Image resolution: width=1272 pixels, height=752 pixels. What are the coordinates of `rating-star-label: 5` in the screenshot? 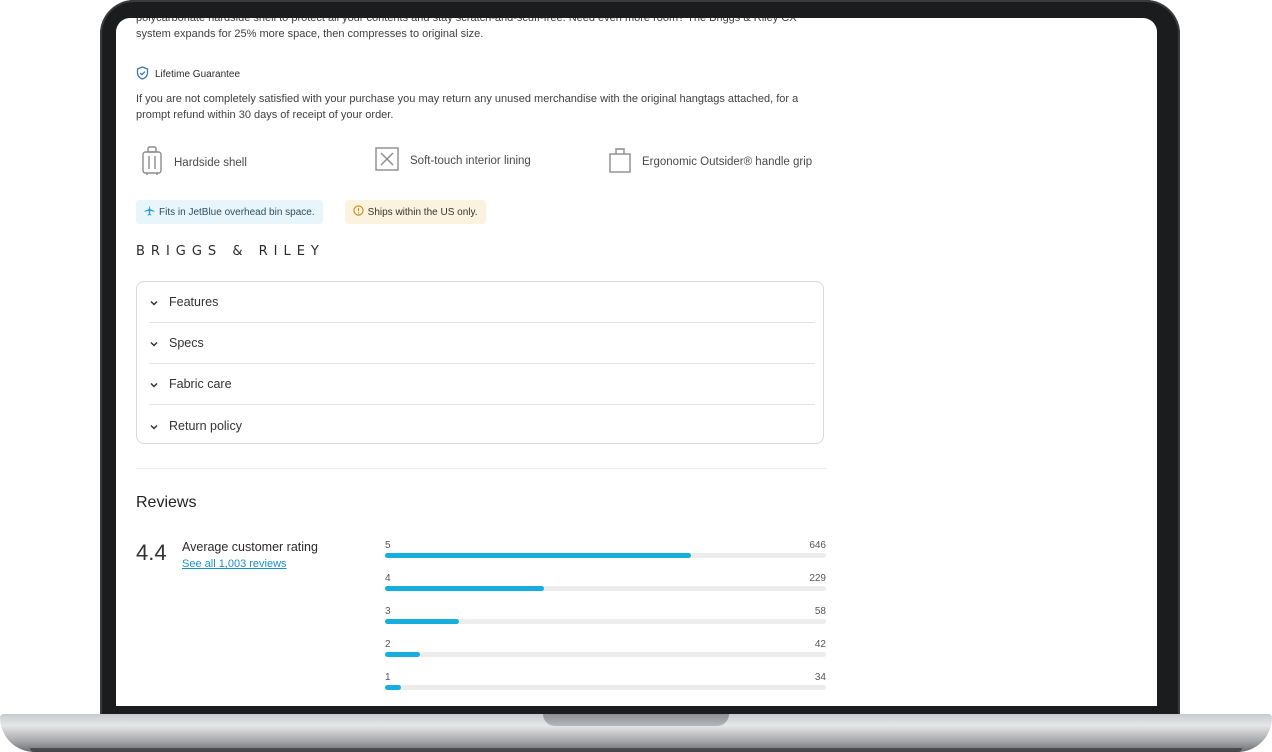 It's located at (388, 545).